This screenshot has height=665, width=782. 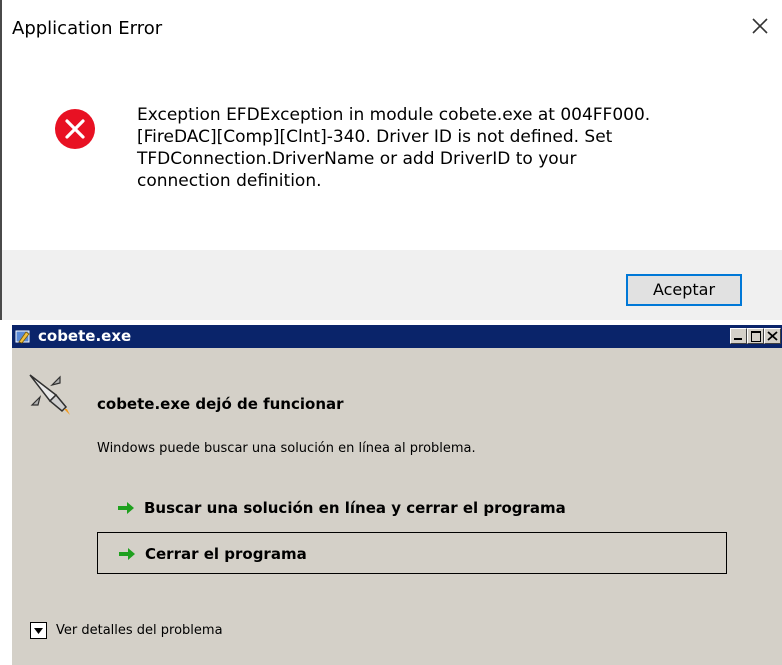 I want to click on maximize-button, so click(x=755, y=336).